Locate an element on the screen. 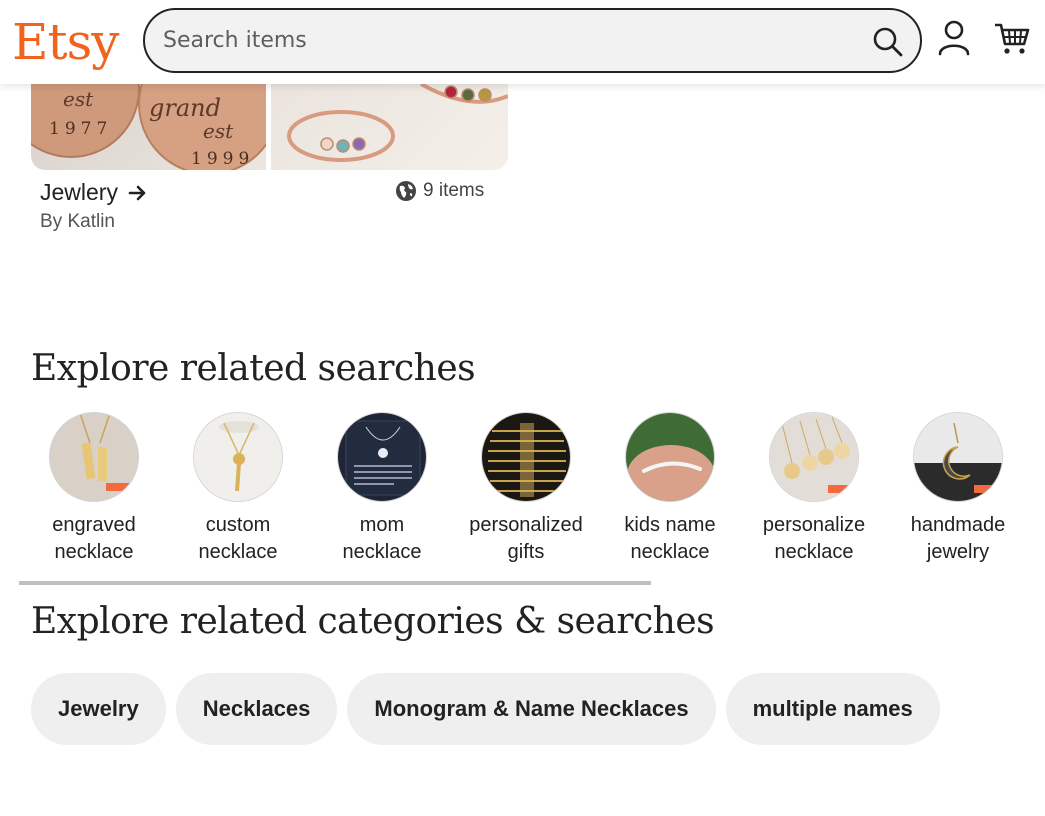 This screenshot has width=1045, height=816. category-pill-monogram-name-necklaces: Monogram & Name Necklaces is located at coordinates (531, 709).